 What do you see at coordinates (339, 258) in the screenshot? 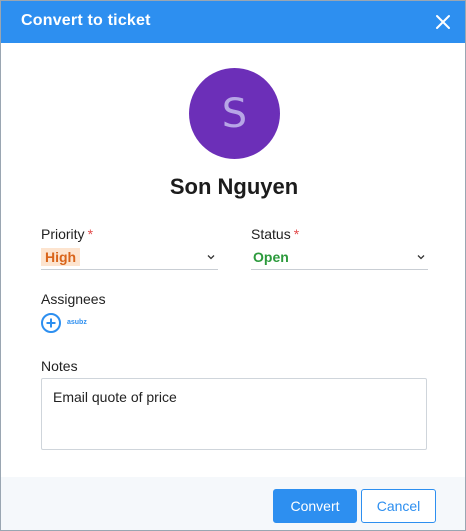
I see `status-select: Open` at bounding box center [339, 258].